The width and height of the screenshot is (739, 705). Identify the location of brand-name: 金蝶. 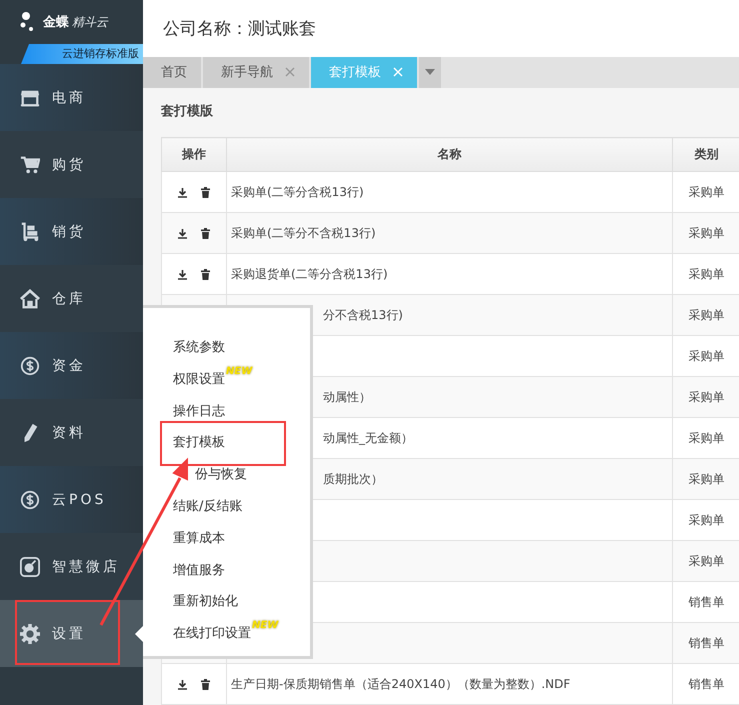
(56, 22).